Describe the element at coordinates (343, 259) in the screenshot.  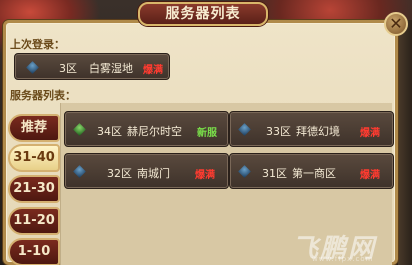
I see `watermark-url: www.ffpx.com` at that location.